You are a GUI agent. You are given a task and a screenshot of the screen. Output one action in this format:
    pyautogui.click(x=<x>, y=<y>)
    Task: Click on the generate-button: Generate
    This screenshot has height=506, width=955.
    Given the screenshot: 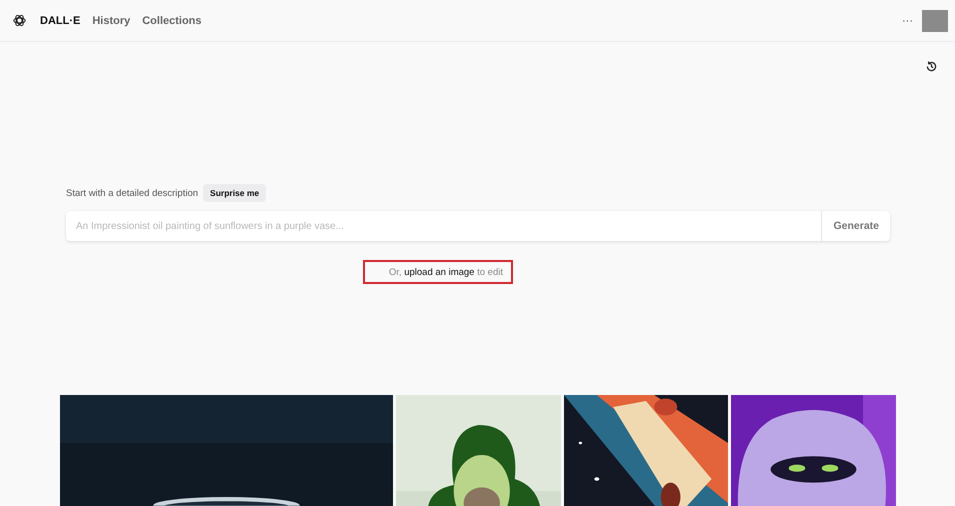 What is the action you would take?
    pyautogui.click(x=855, y=226)
    